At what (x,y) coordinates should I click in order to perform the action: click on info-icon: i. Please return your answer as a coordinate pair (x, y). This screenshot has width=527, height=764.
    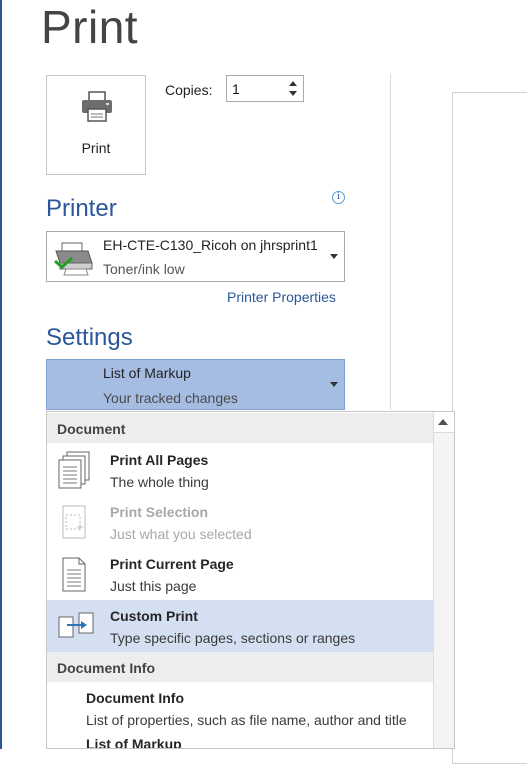
    Looking at the image, I should click on (338, 197).